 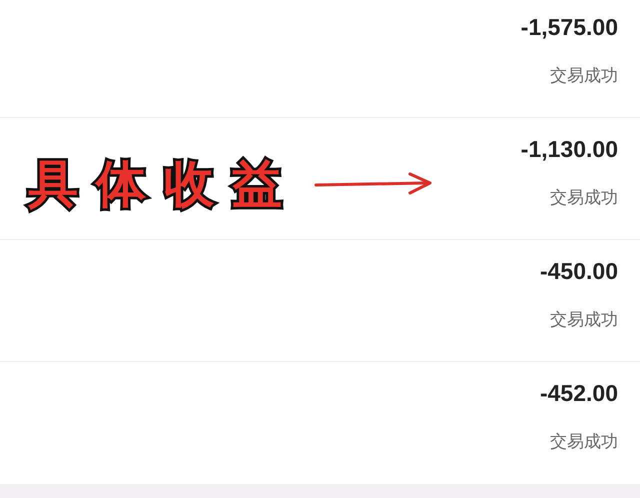 What do you see at coordinates (579, 271) in the screenshot?
I see `transaction-amount: -450.00` at bounding box center [579, 271].